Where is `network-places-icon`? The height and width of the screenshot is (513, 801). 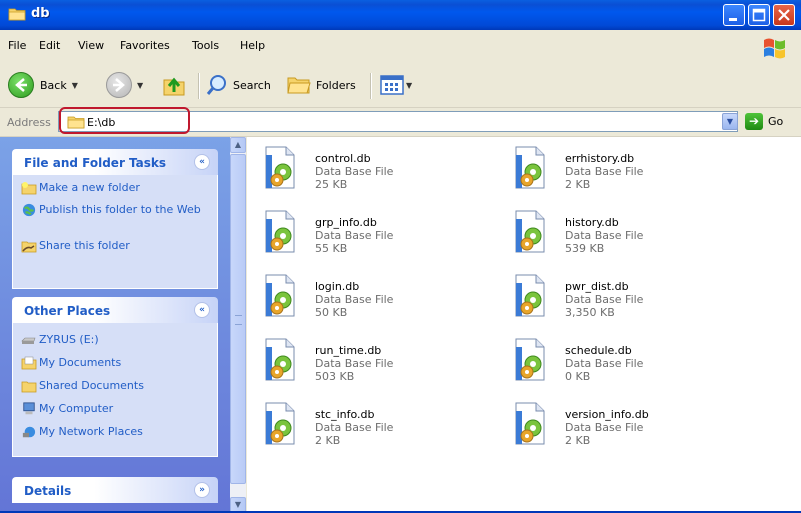
network-places-icon is located at coordinates (29, 432).